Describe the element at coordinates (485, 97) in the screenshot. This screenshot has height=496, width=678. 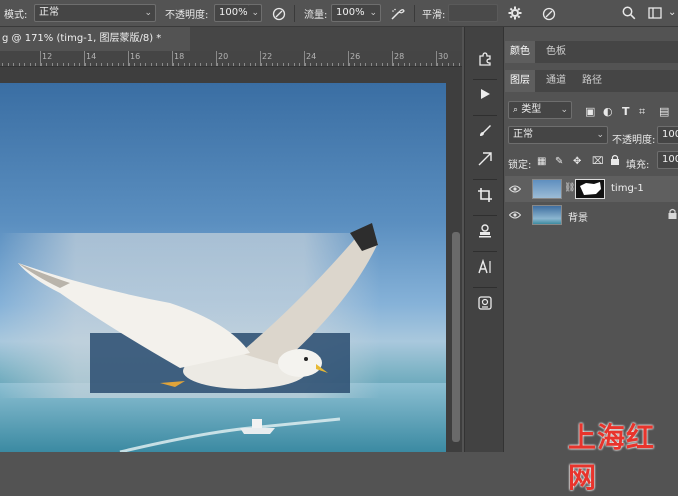
I see `play-icon` at that location.